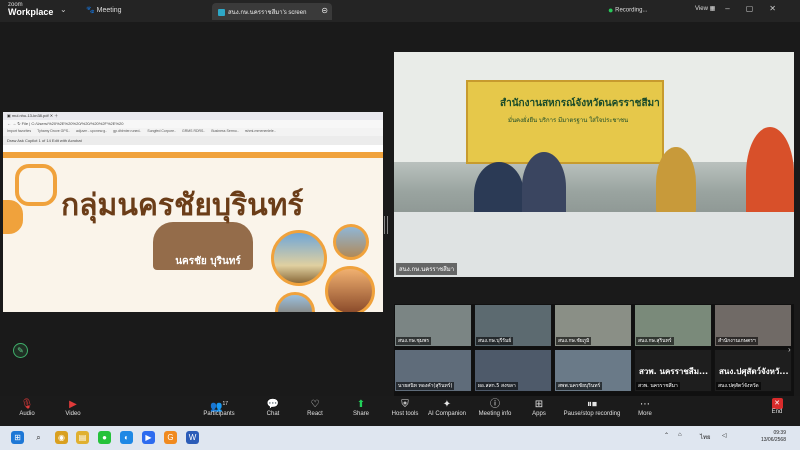  What do you see at coordinates (495, 404) in the screenshot?
I see `info-icon: ⓘ` at bounding box center [495, 404].